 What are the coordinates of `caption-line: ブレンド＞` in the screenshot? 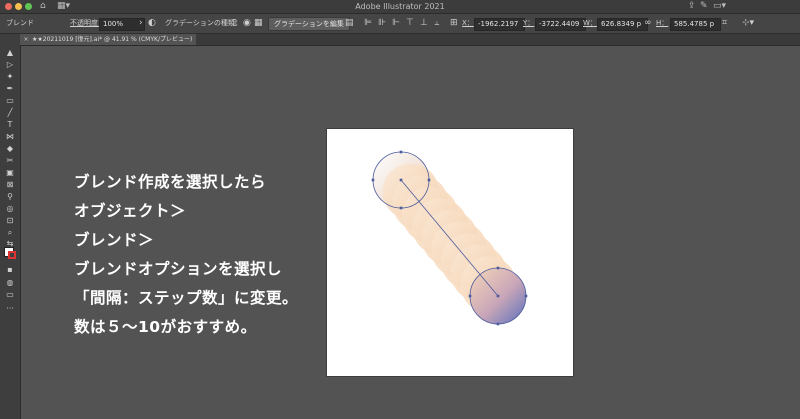 It's located at (114, 240).